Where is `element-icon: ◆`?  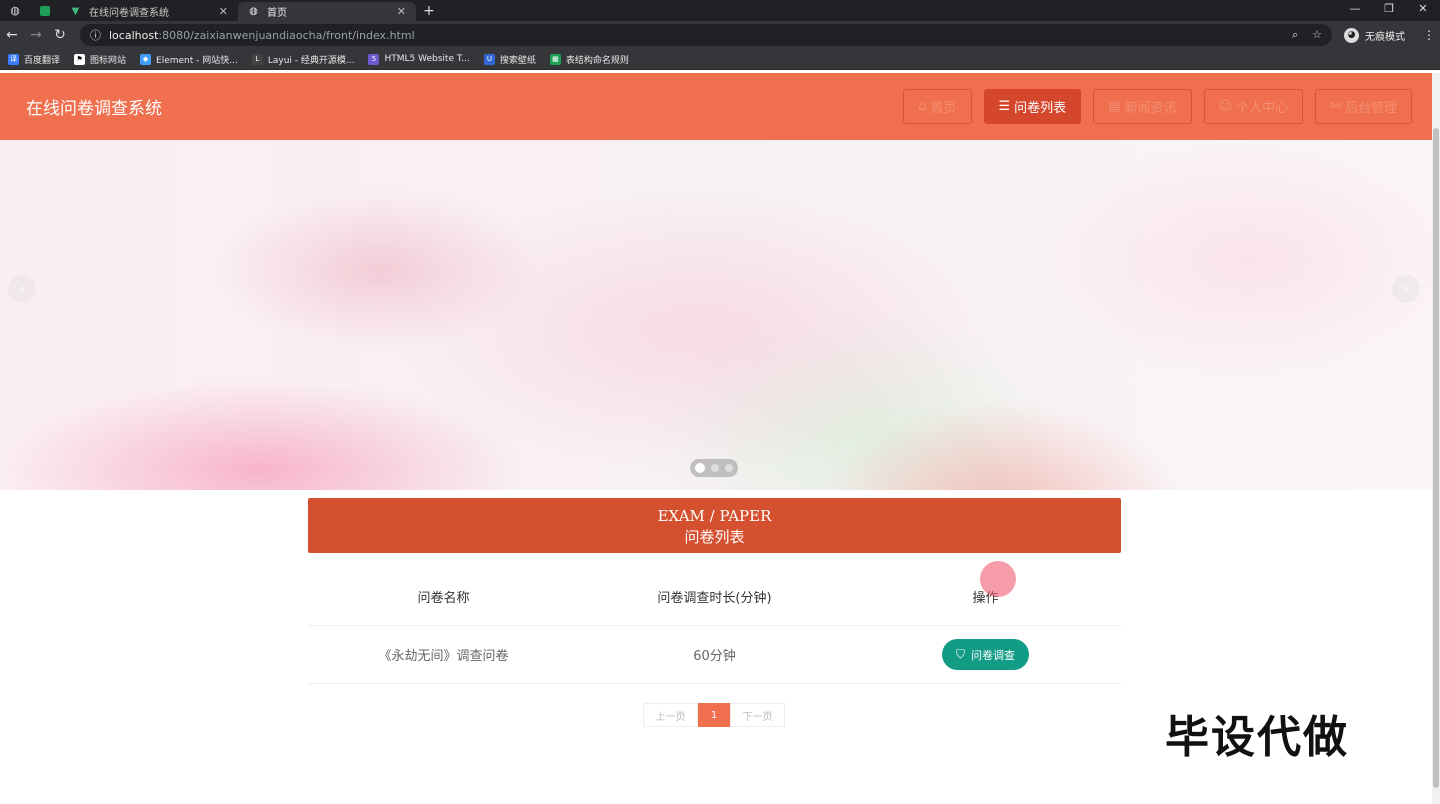 element-icon: ◆ is located at coordinates (146, 59).